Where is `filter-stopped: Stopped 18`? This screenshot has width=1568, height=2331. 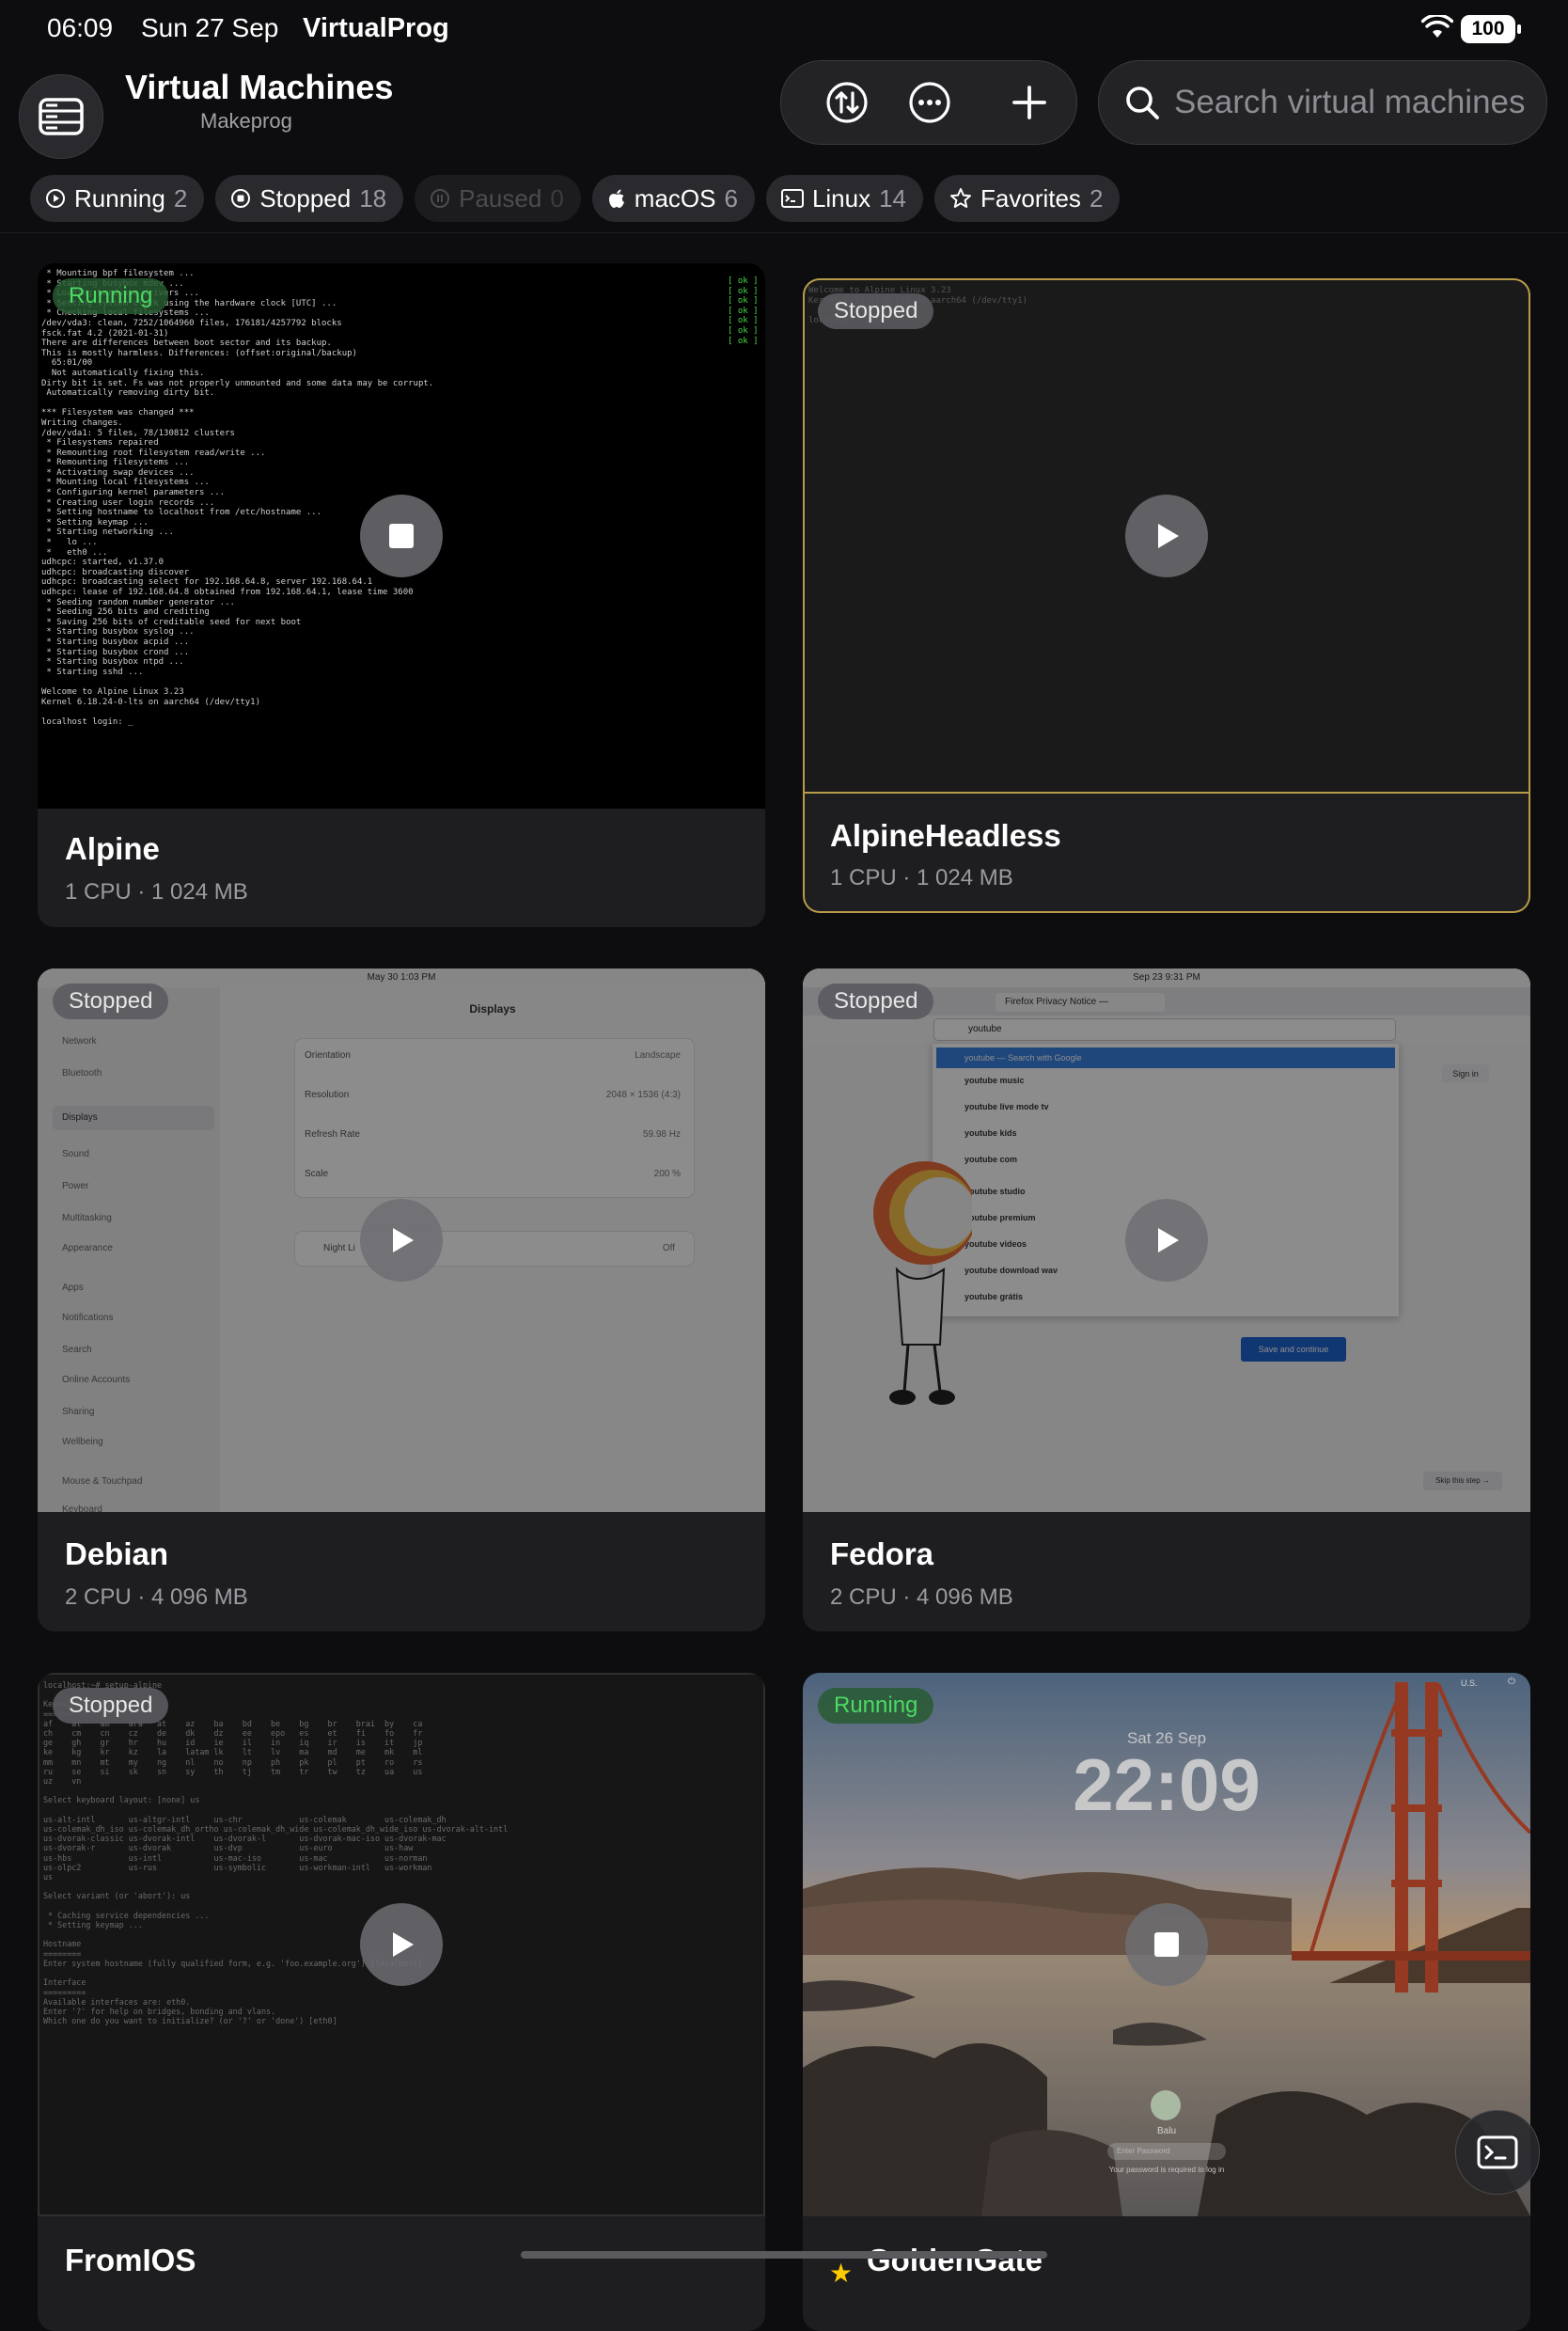
filter-stopped: Stopped 18 is located at coordinates (309, 199).